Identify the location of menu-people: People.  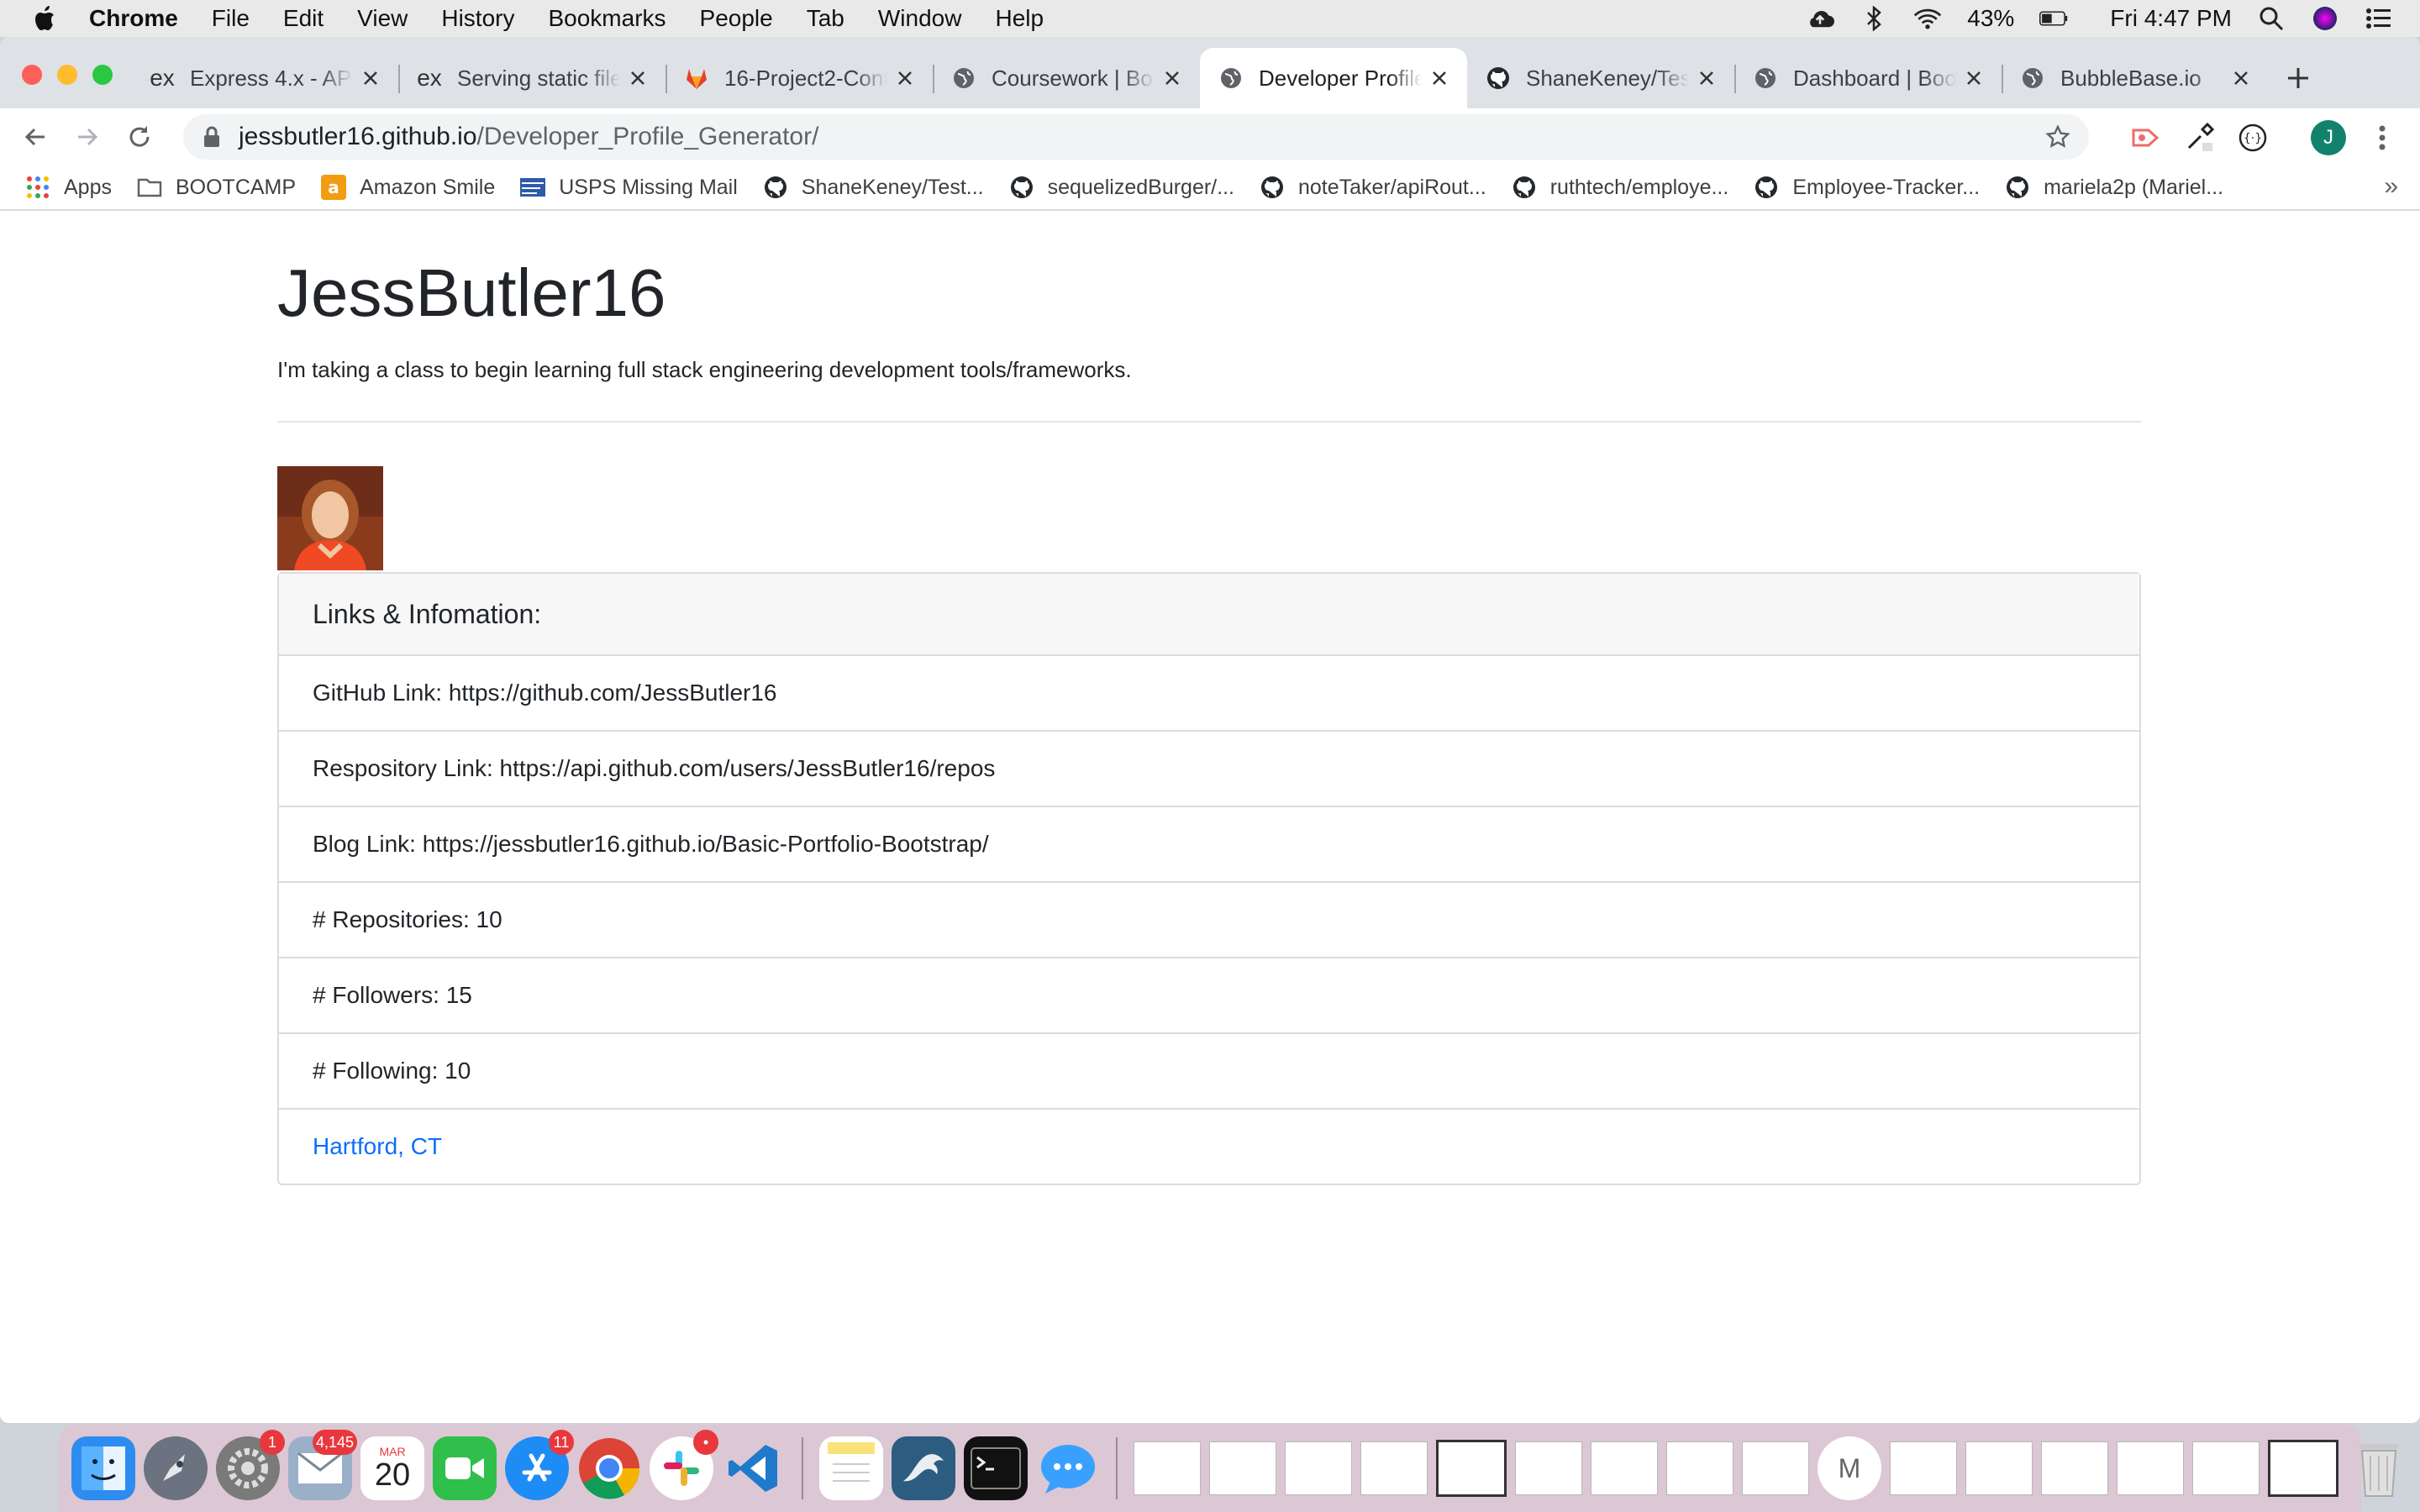
(736, 18).